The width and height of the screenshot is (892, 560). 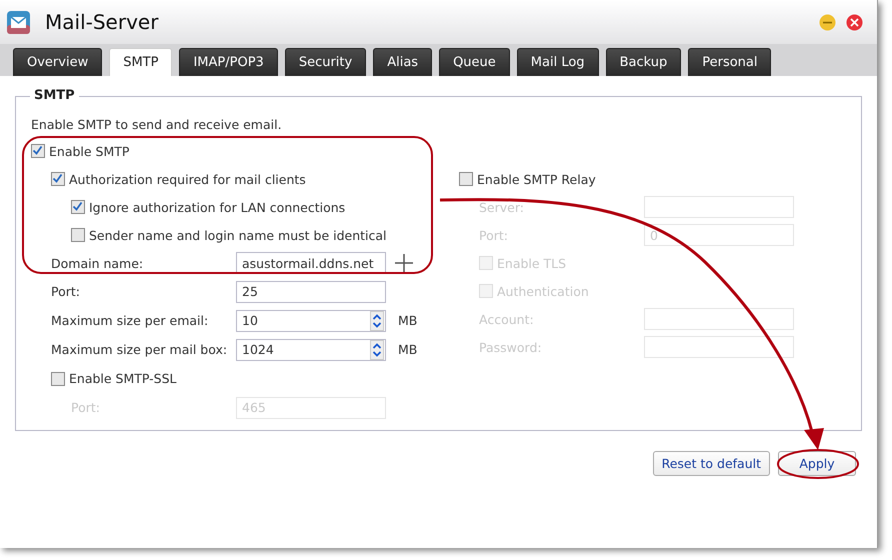 I want to click on app-icon, so click(x=18, y=22).